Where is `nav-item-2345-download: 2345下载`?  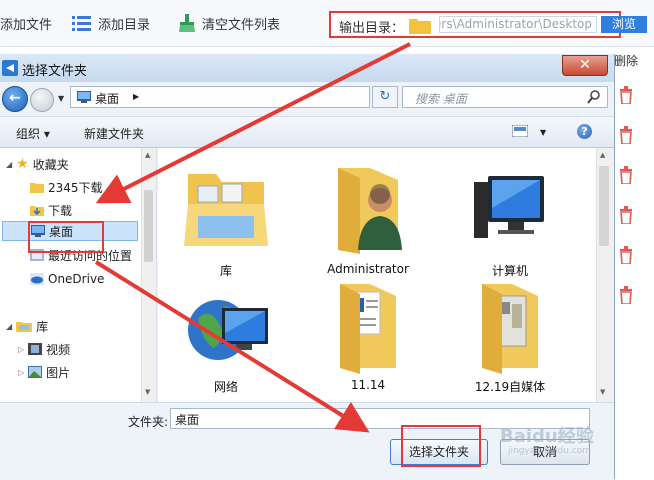 nav-item-2345-download: 2345下载 is located at coordinates (66, 187).